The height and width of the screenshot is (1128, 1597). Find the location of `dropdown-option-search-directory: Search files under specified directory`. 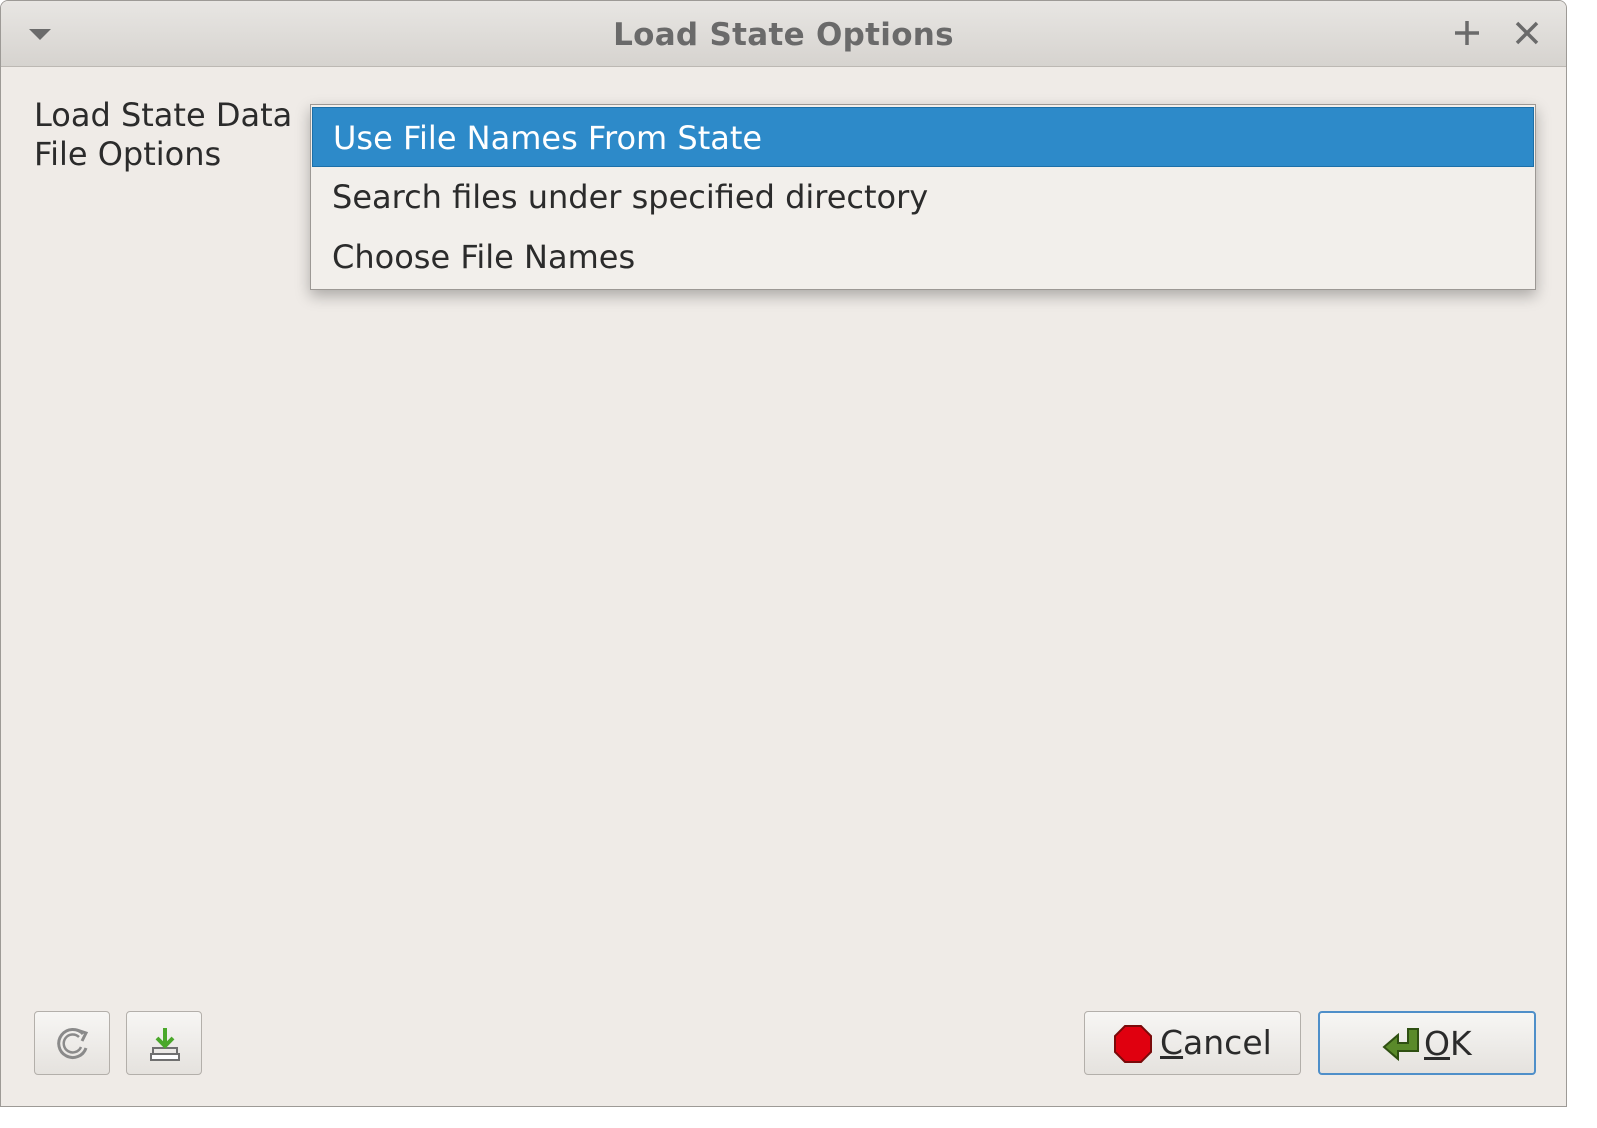

dropdown-option-search-directory: Search files under specified directory is located at coordinates (923, 197).